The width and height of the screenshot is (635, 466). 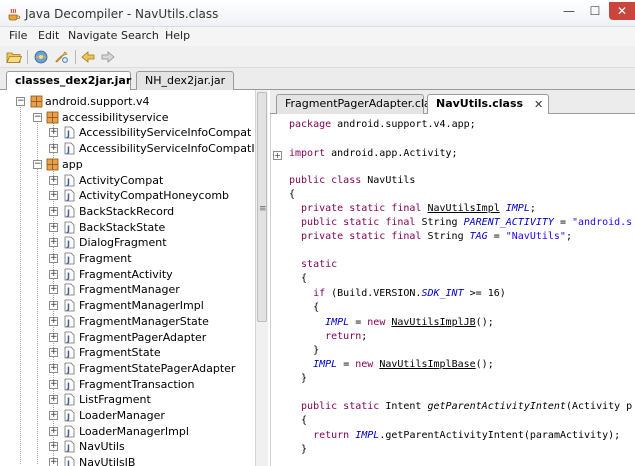 I want to click on tree-node: − android.support.v4, so click(x=127, y=102).